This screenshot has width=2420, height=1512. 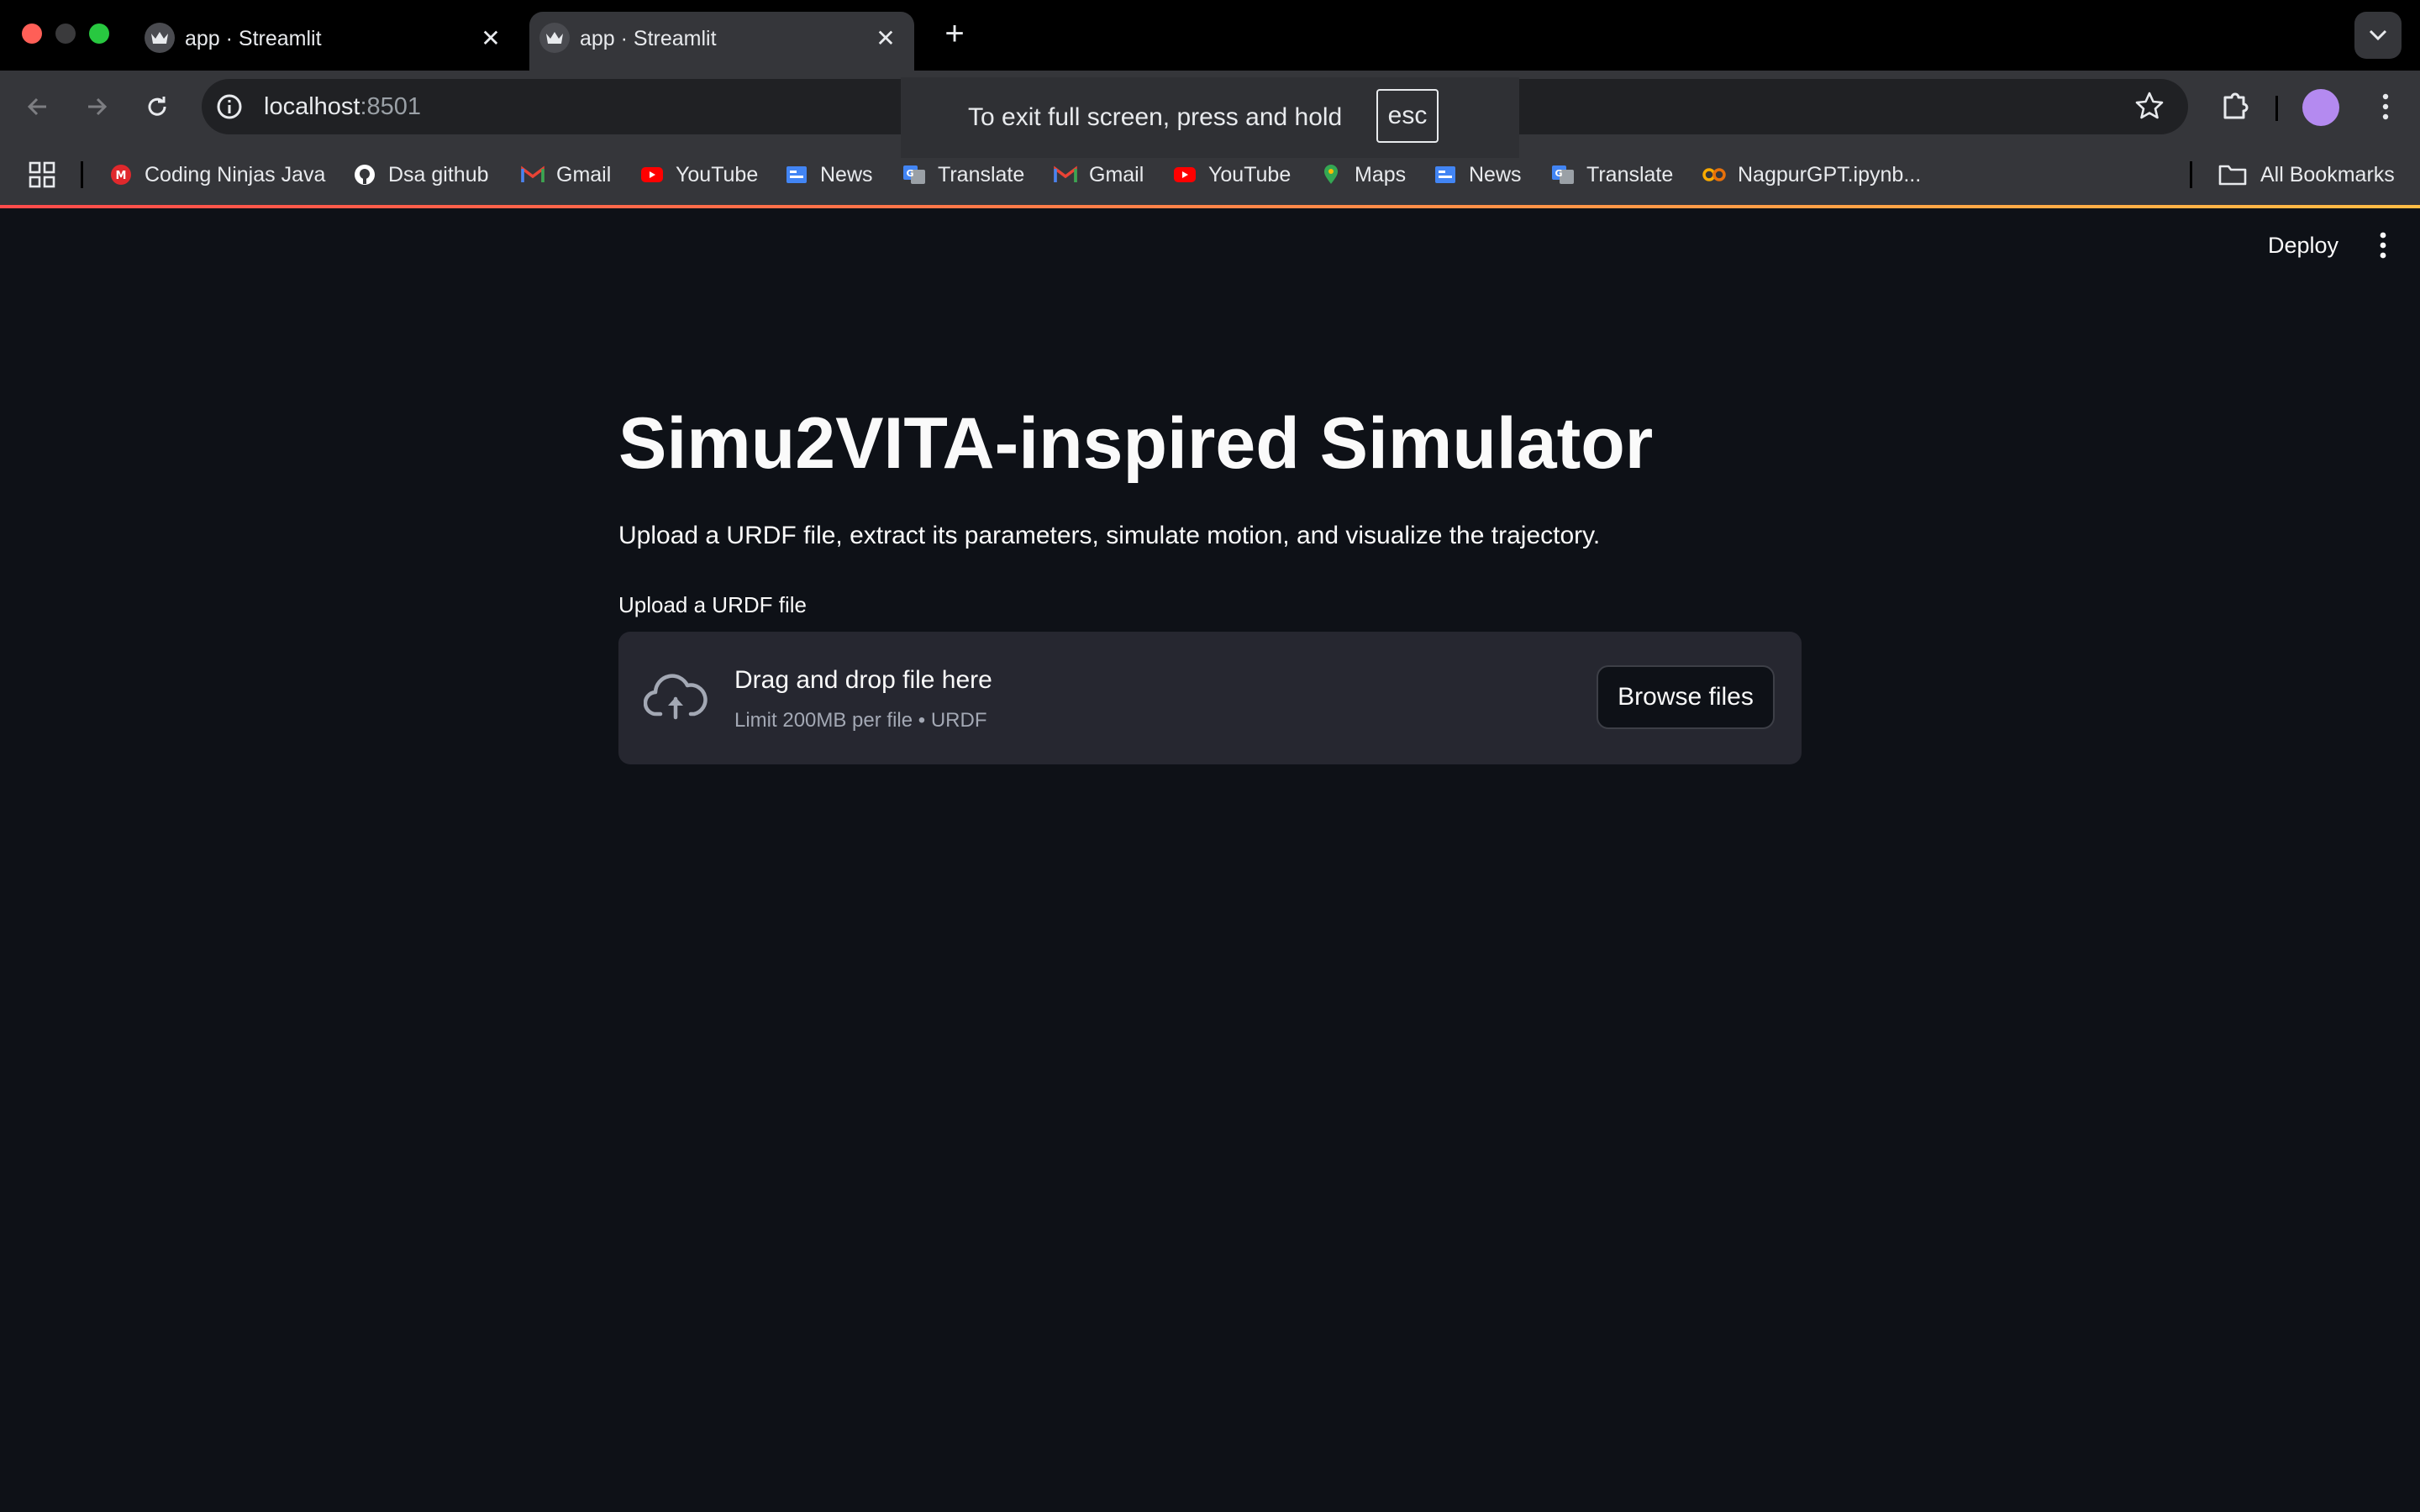 I want to click on new-tab-button: +, so click(x=955, y=35).